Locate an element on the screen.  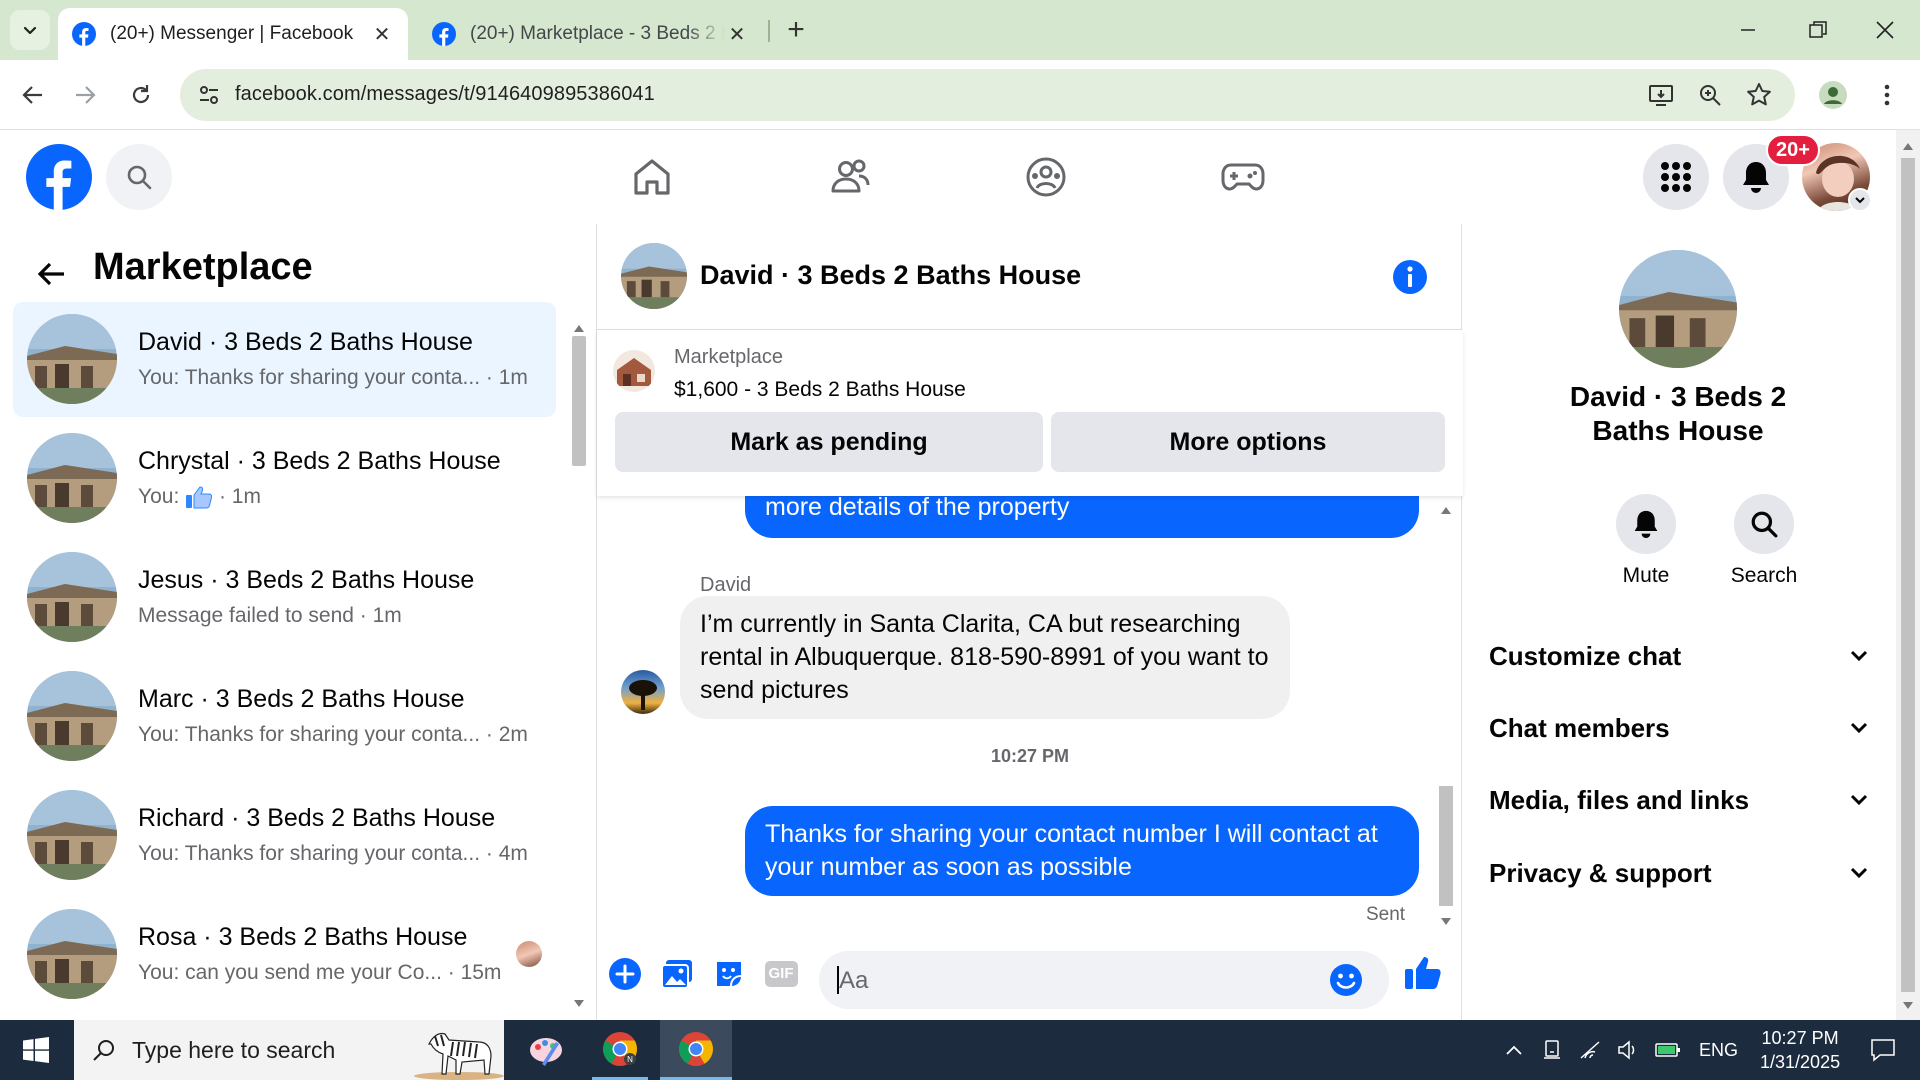
sticker-icon is located at coordinates (729, 974).